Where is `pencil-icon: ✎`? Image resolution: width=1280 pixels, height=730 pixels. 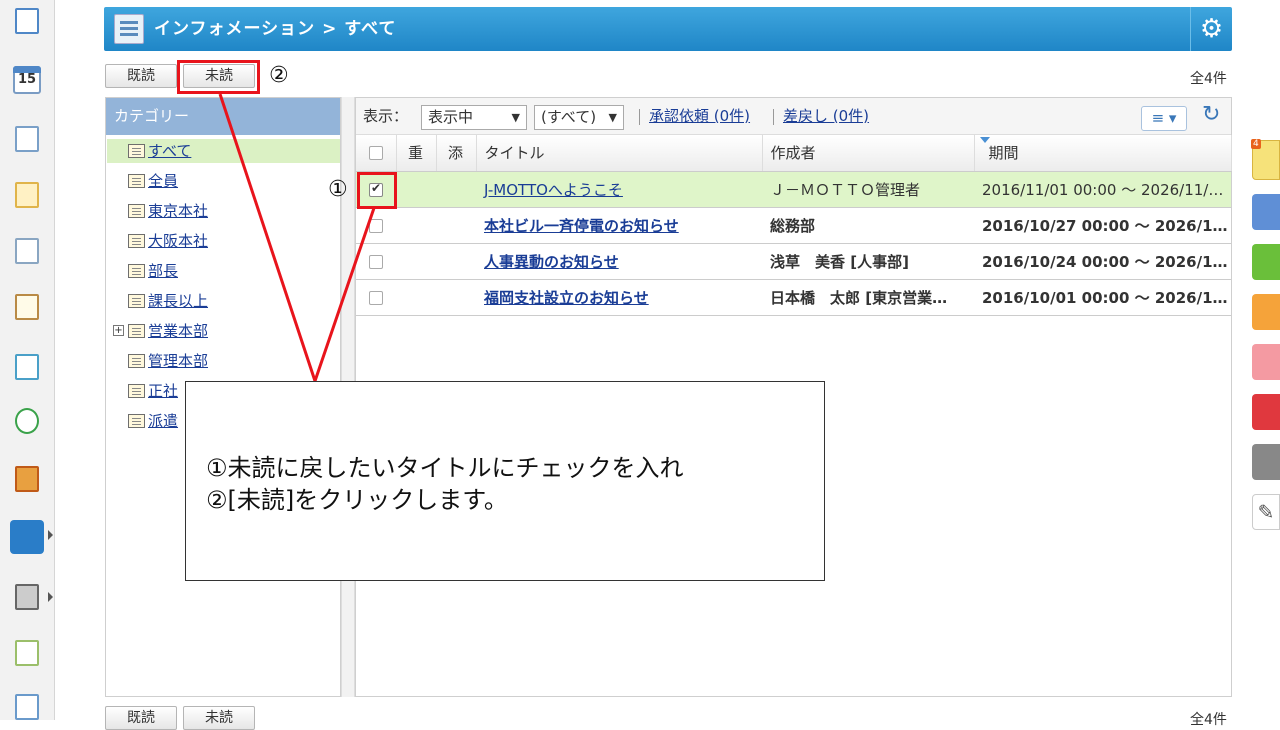 pencil-icon: ✎ is located at coordinates (1266, 512).